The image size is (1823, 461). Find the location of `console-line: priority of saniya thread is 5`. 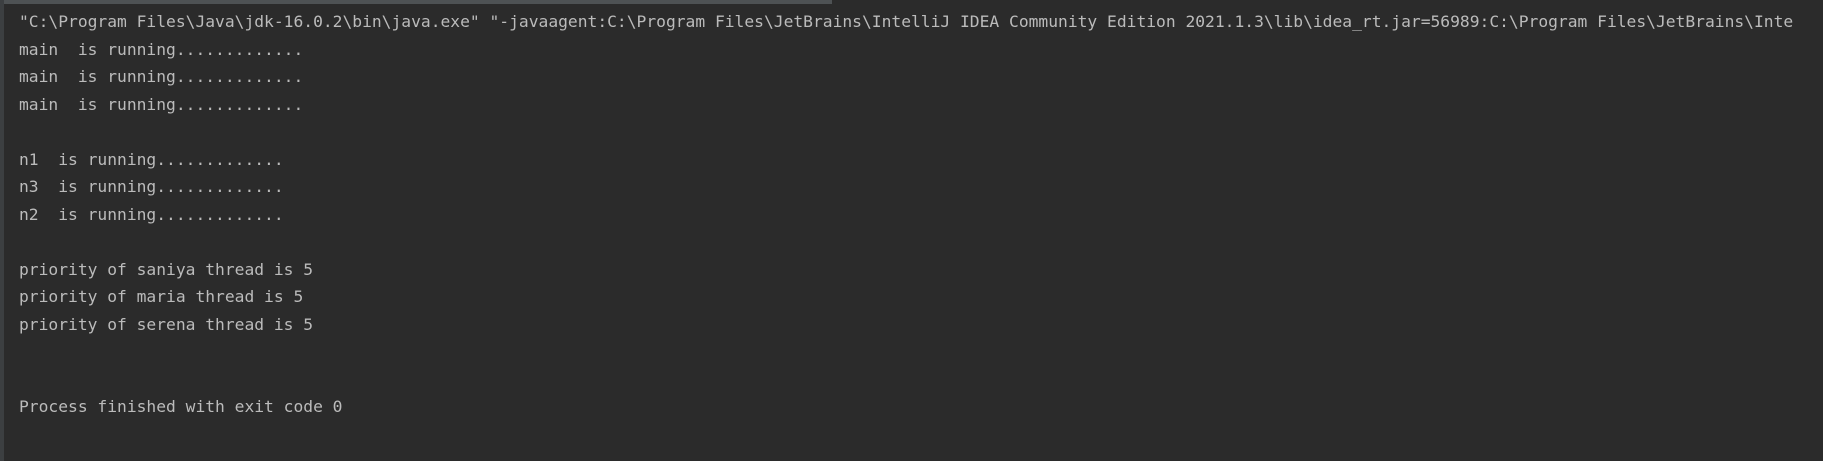

console-line: priority of saniya thread is 5 is located at coordinates (166, 269).